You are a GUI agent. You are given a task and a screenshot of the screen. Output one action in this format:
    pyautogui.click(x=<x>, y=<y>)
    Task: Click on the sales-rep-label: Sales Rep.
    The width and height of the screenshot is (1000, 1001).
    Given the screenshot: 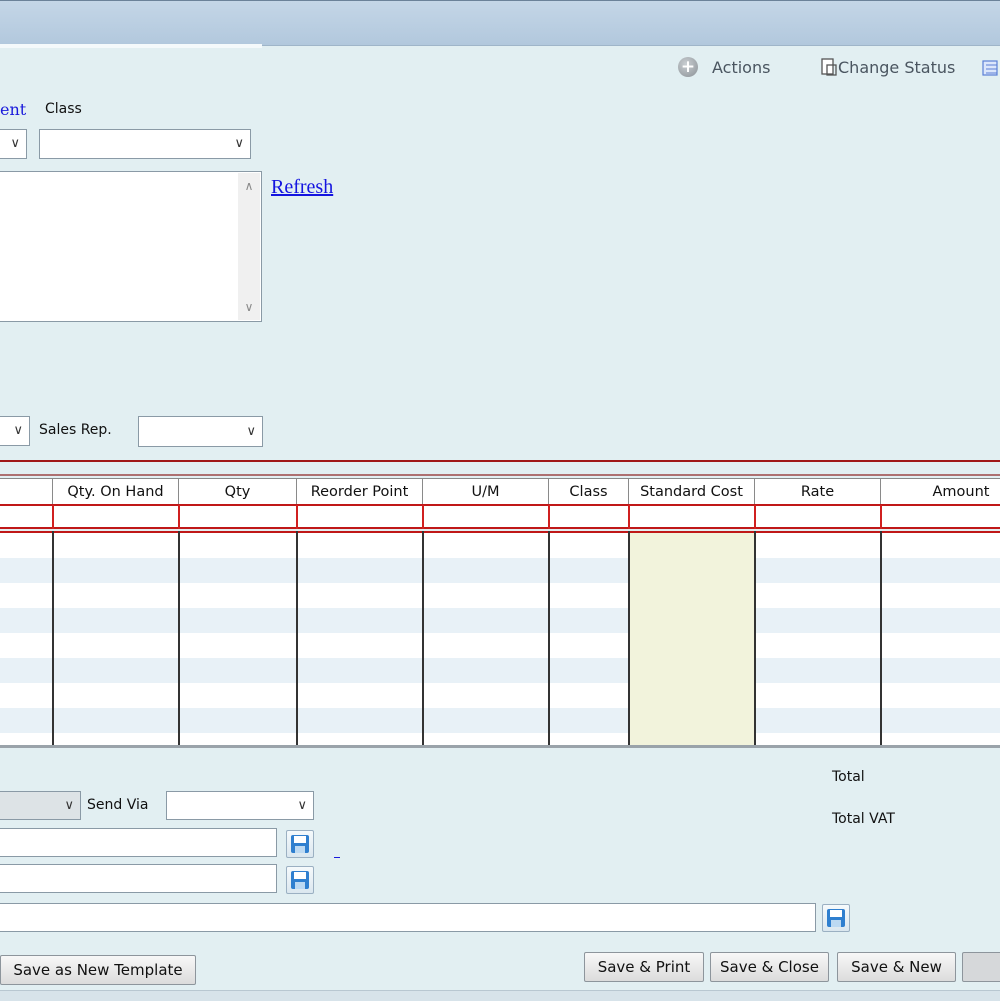 What is the action you would take?
    pyautogui.click(x=75, y=430)
    